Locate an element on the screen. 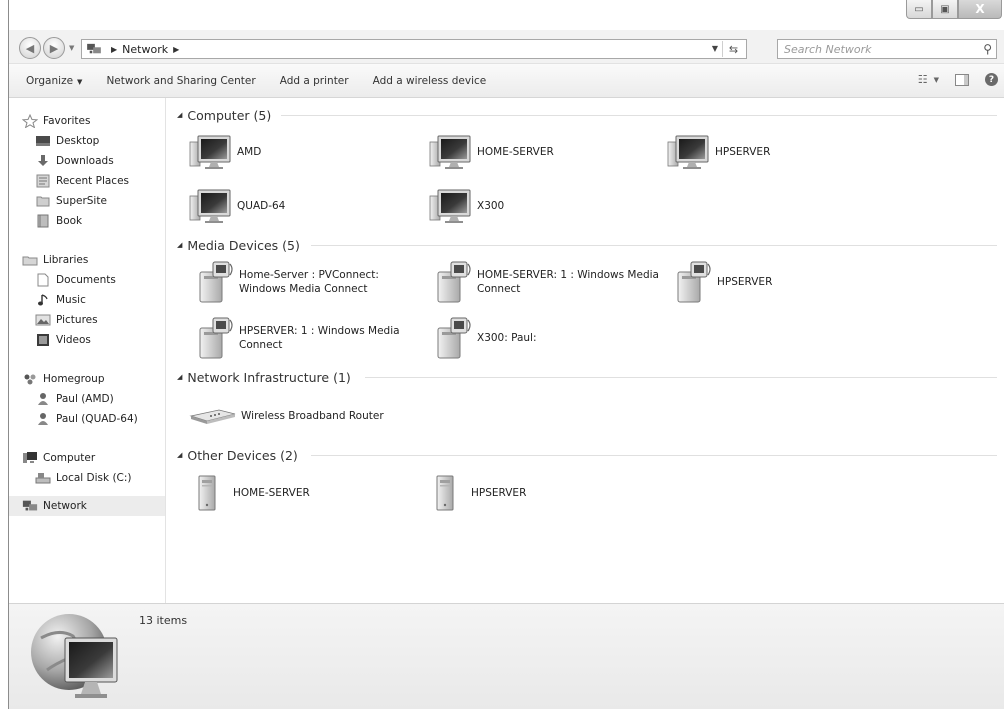 This screenshot has height=709, width=1004. sidebar-network: Network is located at coordinates (87, 506).